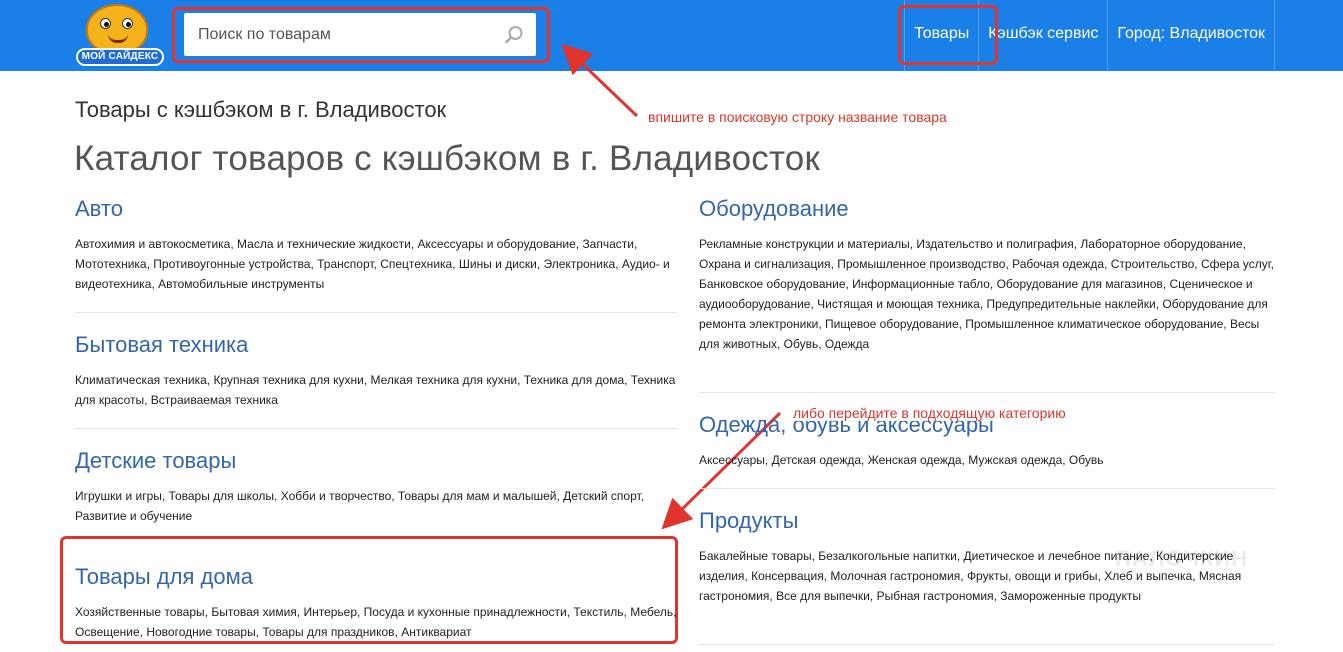  Describe the element at coordinates (608, 244) in the screenshot. I see `subcategory-link: Запчасти` at that location.